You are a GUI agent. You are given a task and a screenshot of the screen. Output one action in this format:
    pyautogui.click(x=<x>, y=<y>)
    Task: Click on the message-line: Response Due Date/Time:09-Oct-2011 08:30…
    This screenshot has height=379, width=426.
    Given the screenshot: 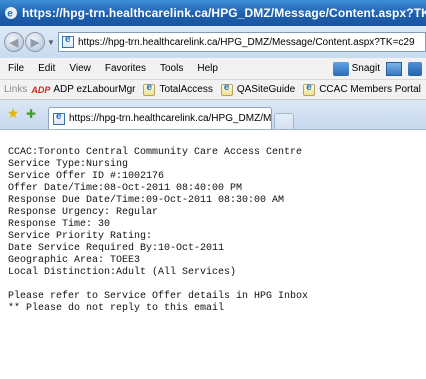 What is the action you would take?
    pyautogui.click(x=146, y=200)
    